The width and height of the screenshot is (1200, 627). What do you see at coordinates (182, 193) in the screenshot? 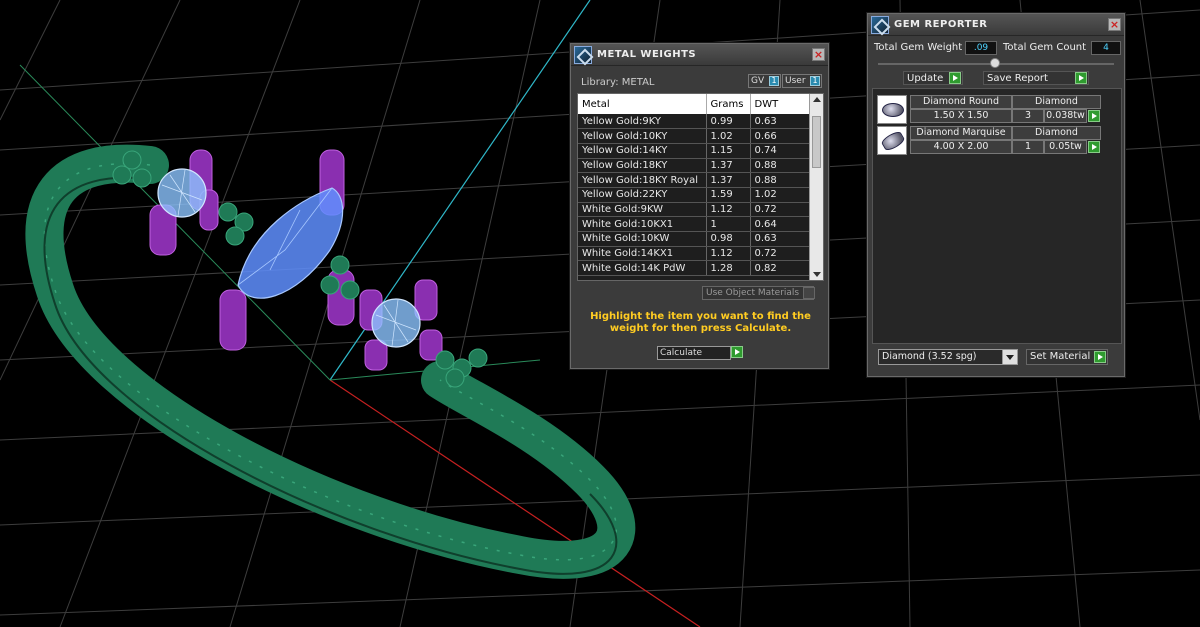
I see `round-diamond-left` at bounding box center [182, 193].